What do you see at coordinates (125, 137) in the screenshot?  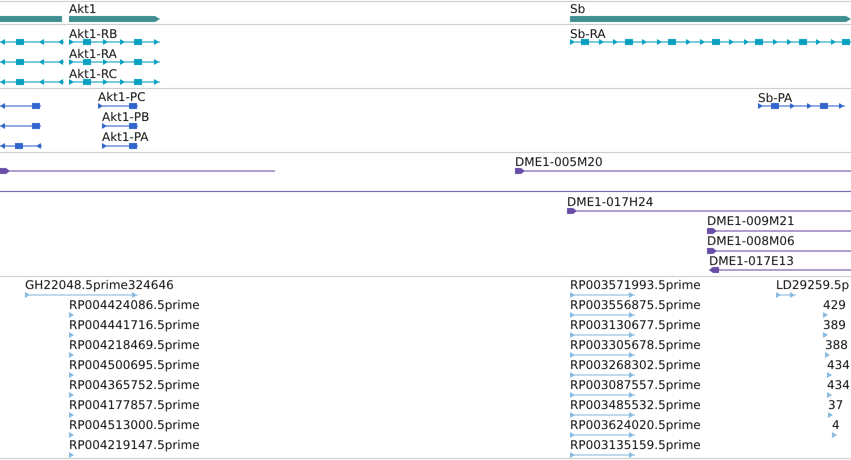 I see `feature-label: Akt1-PA` at bounding box center [125, 137].